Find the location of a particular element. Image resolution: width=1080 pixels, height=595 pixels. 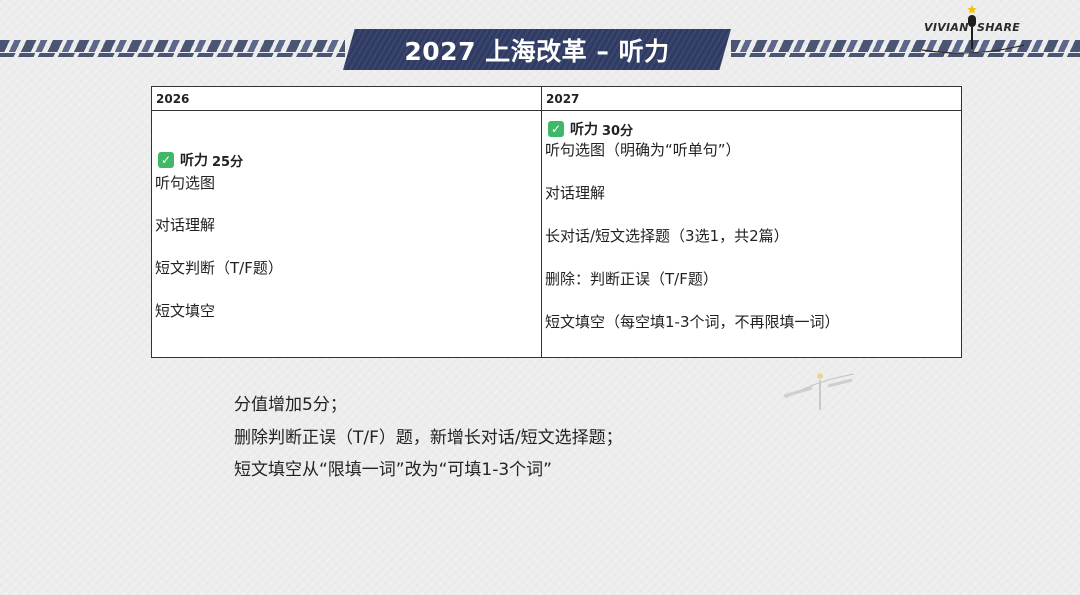

list-item: 听句选图（明确为“听单句”） is located at coordinates (643, 150).